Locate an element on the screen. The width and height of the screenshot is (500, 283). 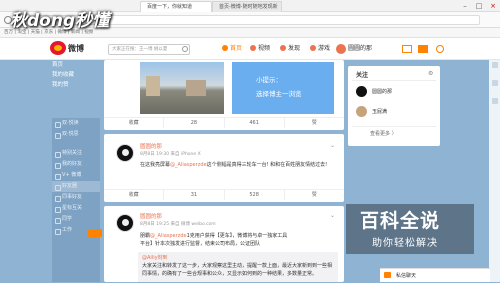
sidebar-item: 双·悦思 is located at coordinates (76, 134).